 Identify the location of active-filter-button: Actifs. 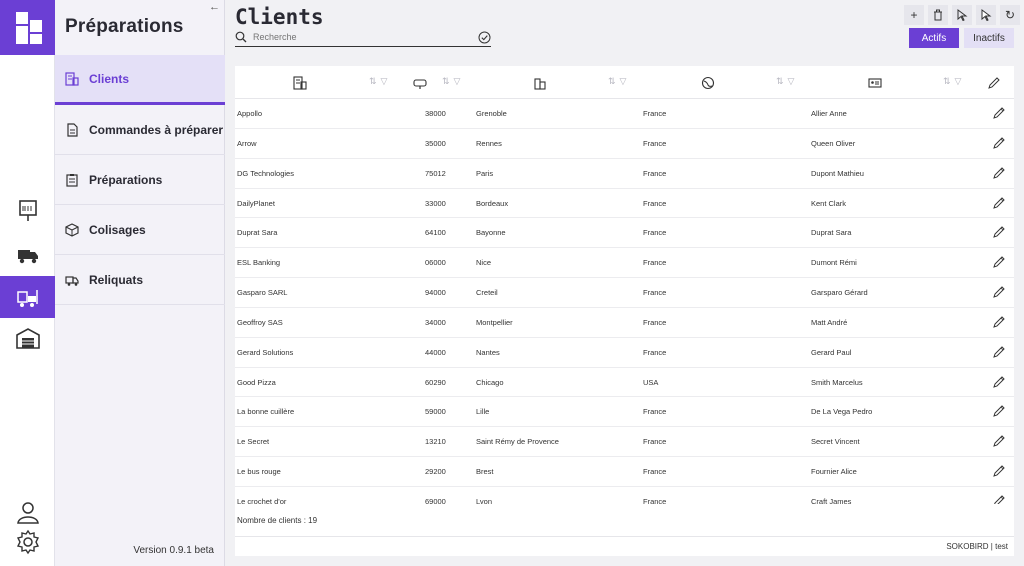
(934, 38).